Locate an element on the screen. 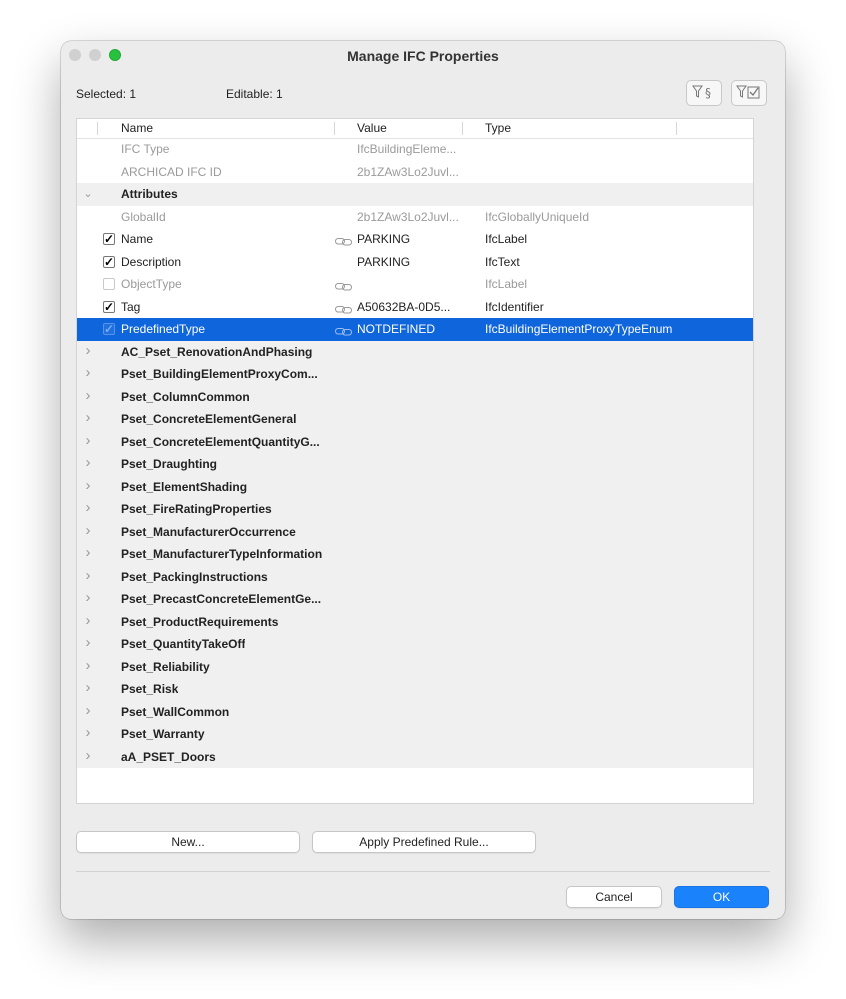 The height and width of the screenshot is (999, 846). property-set-row: › Pset_ManufacturerOccurrence is located at coordinates (415, 531).